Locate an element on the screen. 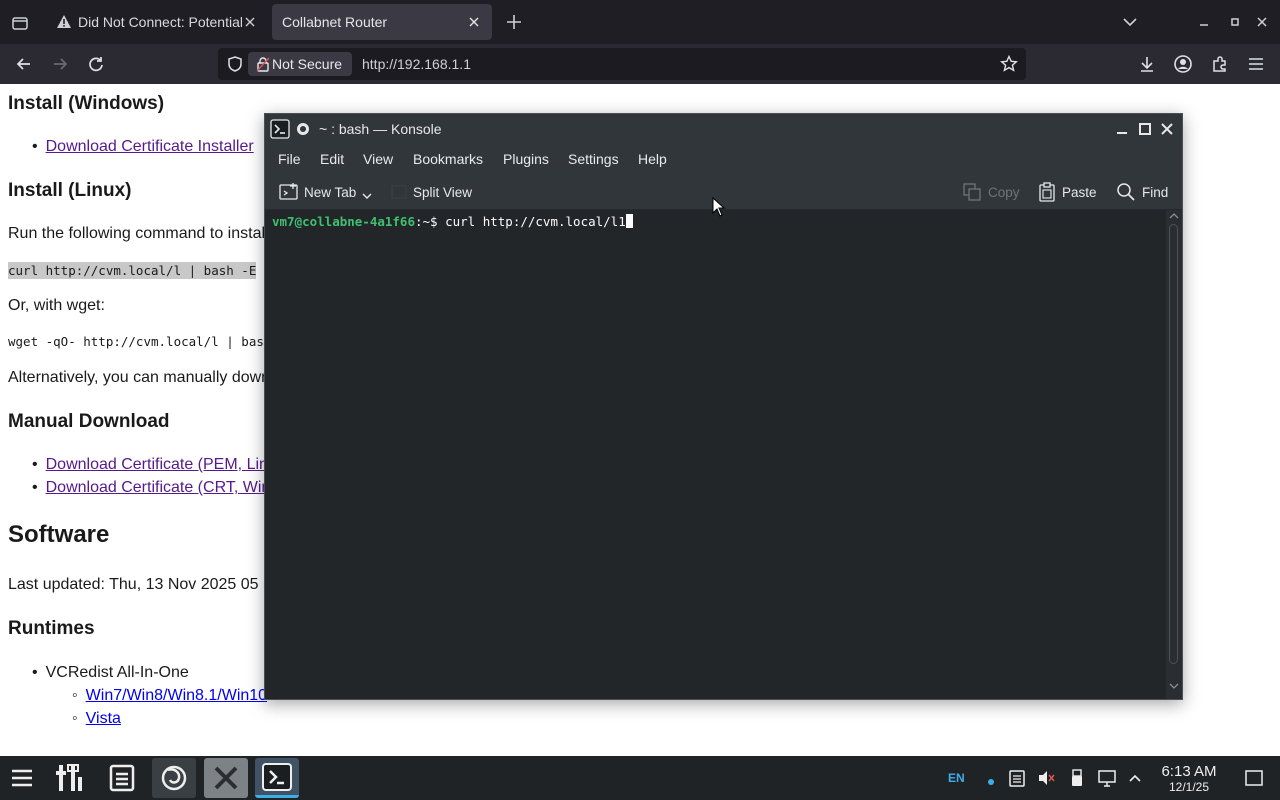  clock-date: 12/1/25 is located at coordinates (1189, 787).